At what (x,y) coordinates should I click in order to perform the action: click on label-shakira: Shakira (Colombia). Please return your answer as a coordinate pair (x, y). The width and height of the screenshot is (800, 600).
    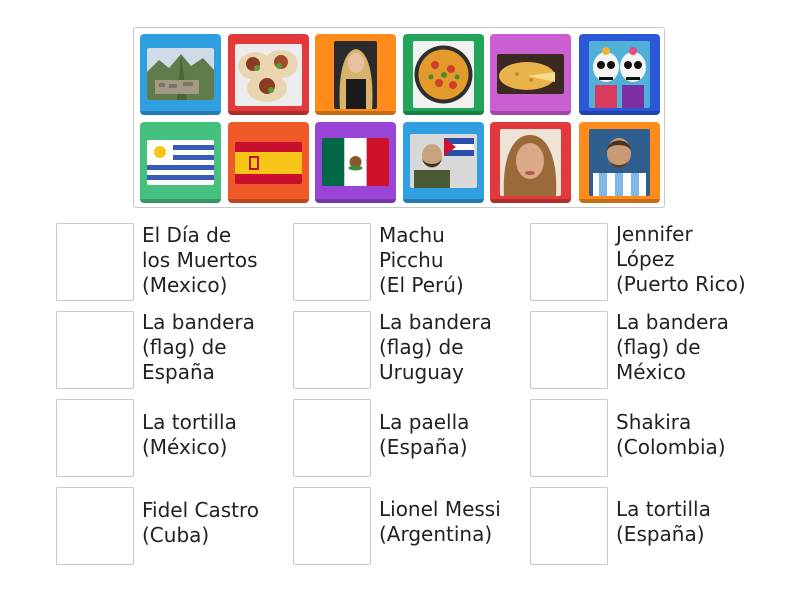
    Looking at the image, I should click on (671, 434).